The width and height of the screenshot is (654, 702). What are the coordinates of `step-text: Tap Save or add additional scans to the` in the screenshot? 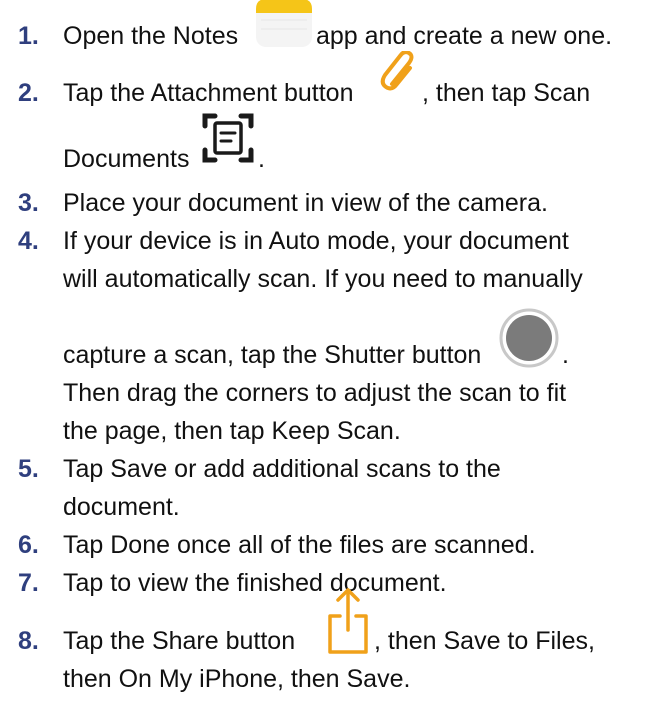 It's located at (282, 469).